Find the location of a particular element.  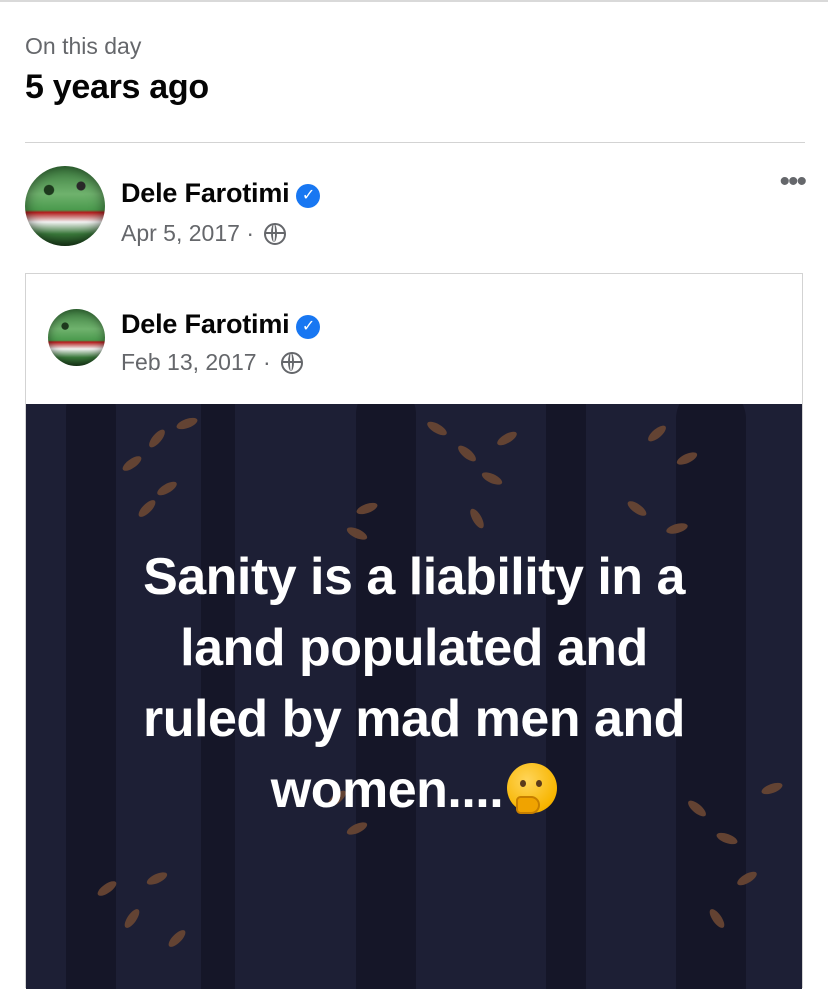

shared-post-meta: Feb 13, 2017 · is located at coordinates (212, 362).